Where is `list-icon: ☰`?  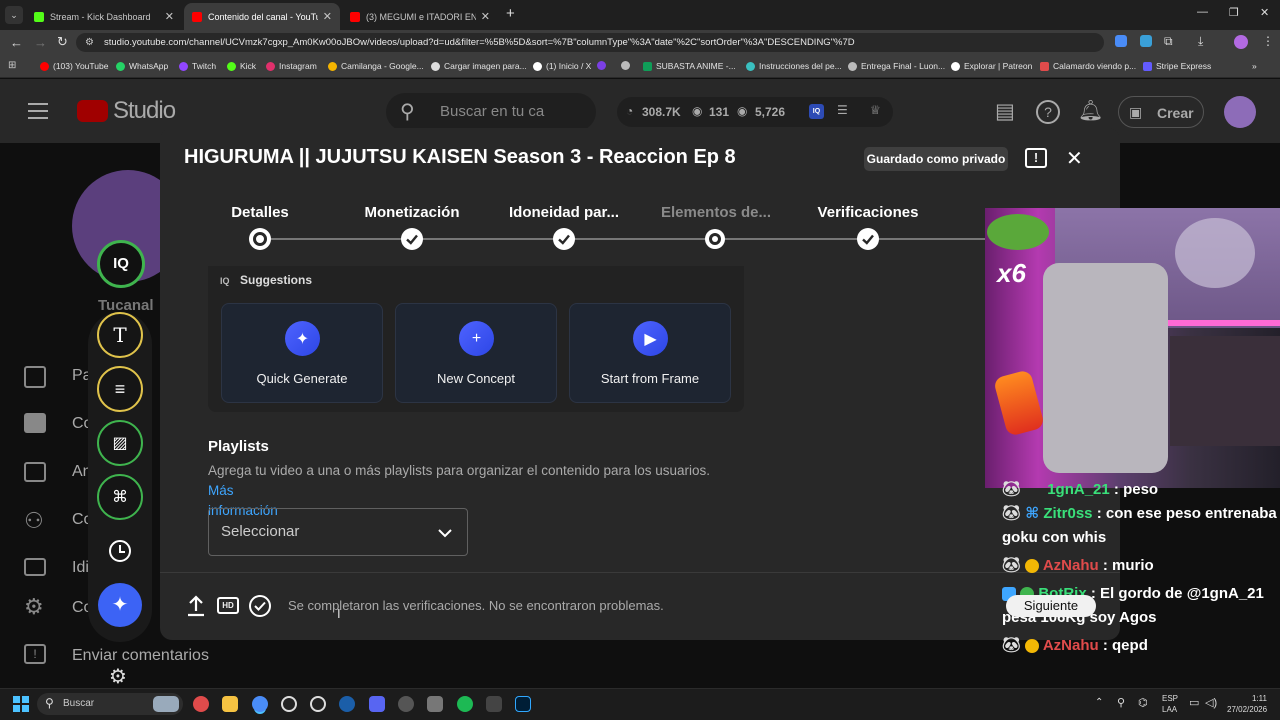 list-icon: ☰ is located at coordinates (842, 110).